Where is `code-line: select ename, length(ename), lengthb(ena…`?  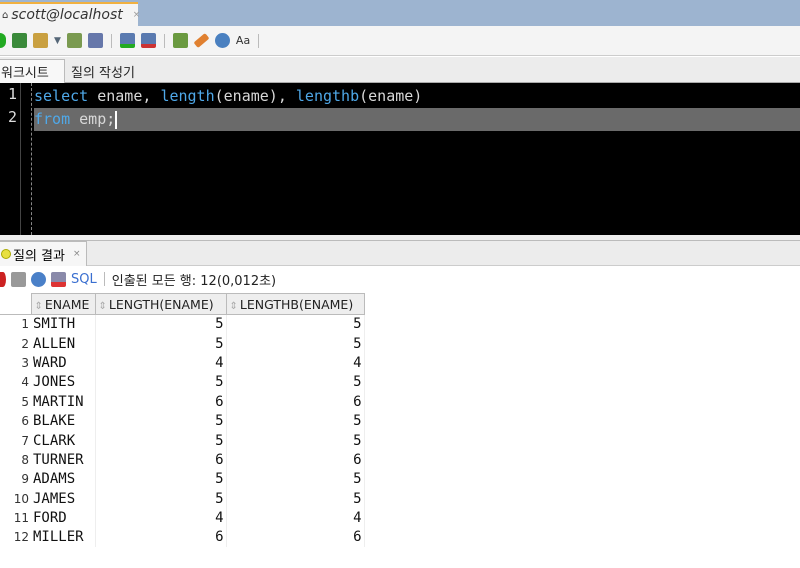
code-line: select ename, length(ename), lengthb(ena… is located at coordinates (228, 96).